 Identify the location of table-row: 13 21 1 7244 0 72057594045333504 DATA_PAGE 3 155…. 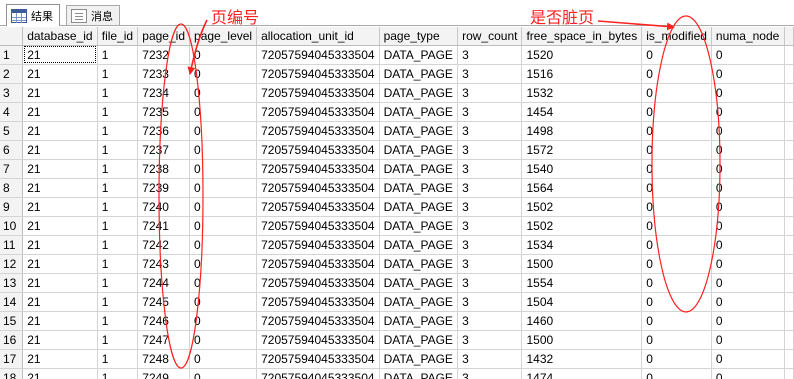
(397, 283).